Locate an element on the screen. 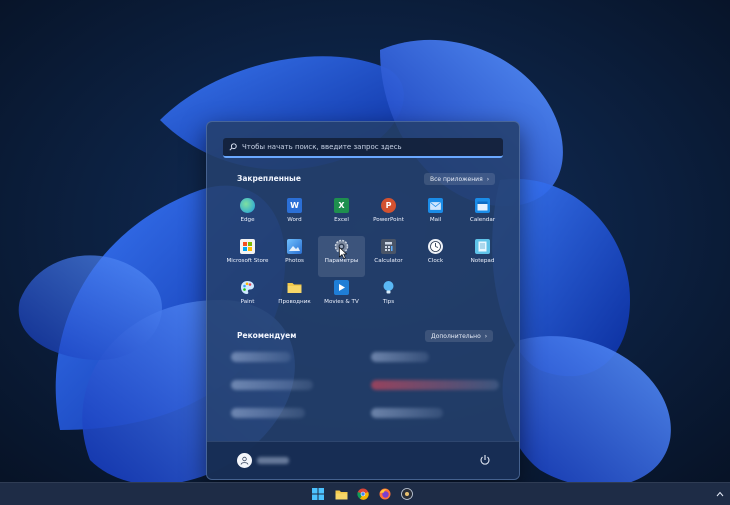 The width and height of the screenshot is (730, 505). app-file-explorer: Проводник is located at coordinates (294, 297).